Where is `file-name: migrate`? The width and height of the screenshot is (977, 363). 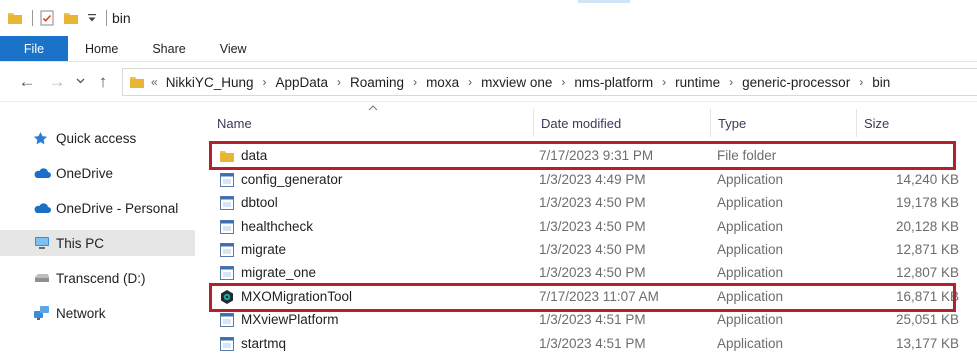 file-name: migrate is located at coordinates (264, 249).